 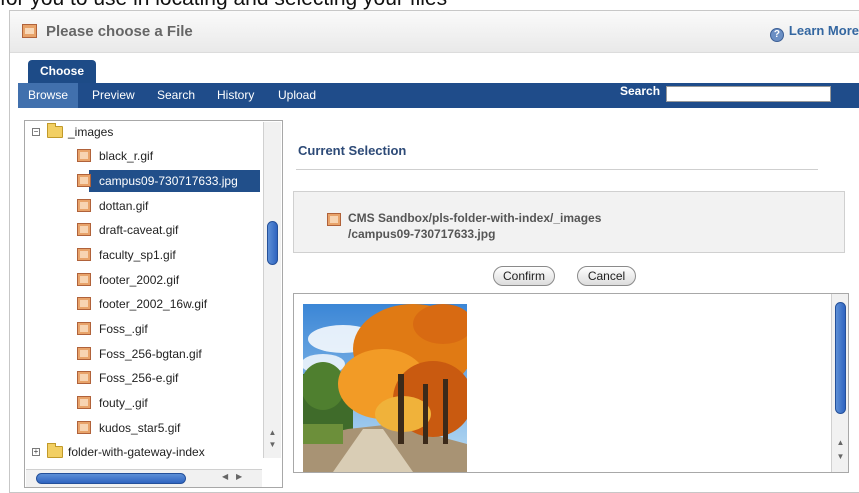 I want to click on preview-vertical-scrollbar: ▲ ▼, so click(x=839, y=383).